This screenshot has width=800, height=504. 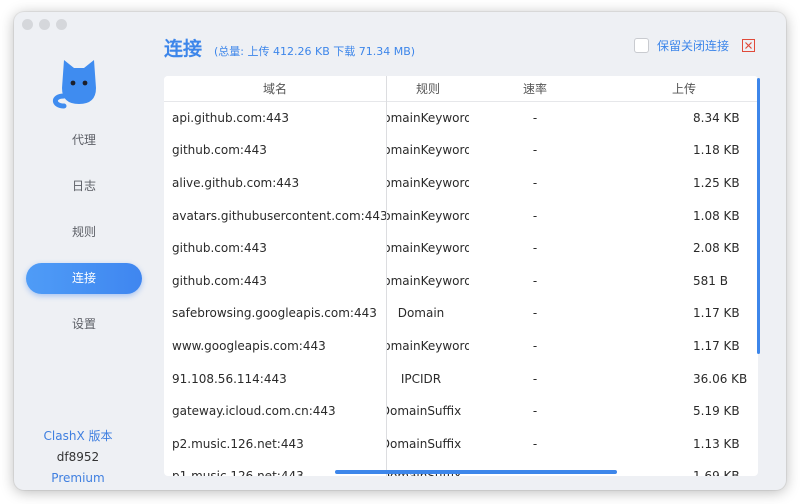 I want to click on close-window-button, so click(x=27, y=24).